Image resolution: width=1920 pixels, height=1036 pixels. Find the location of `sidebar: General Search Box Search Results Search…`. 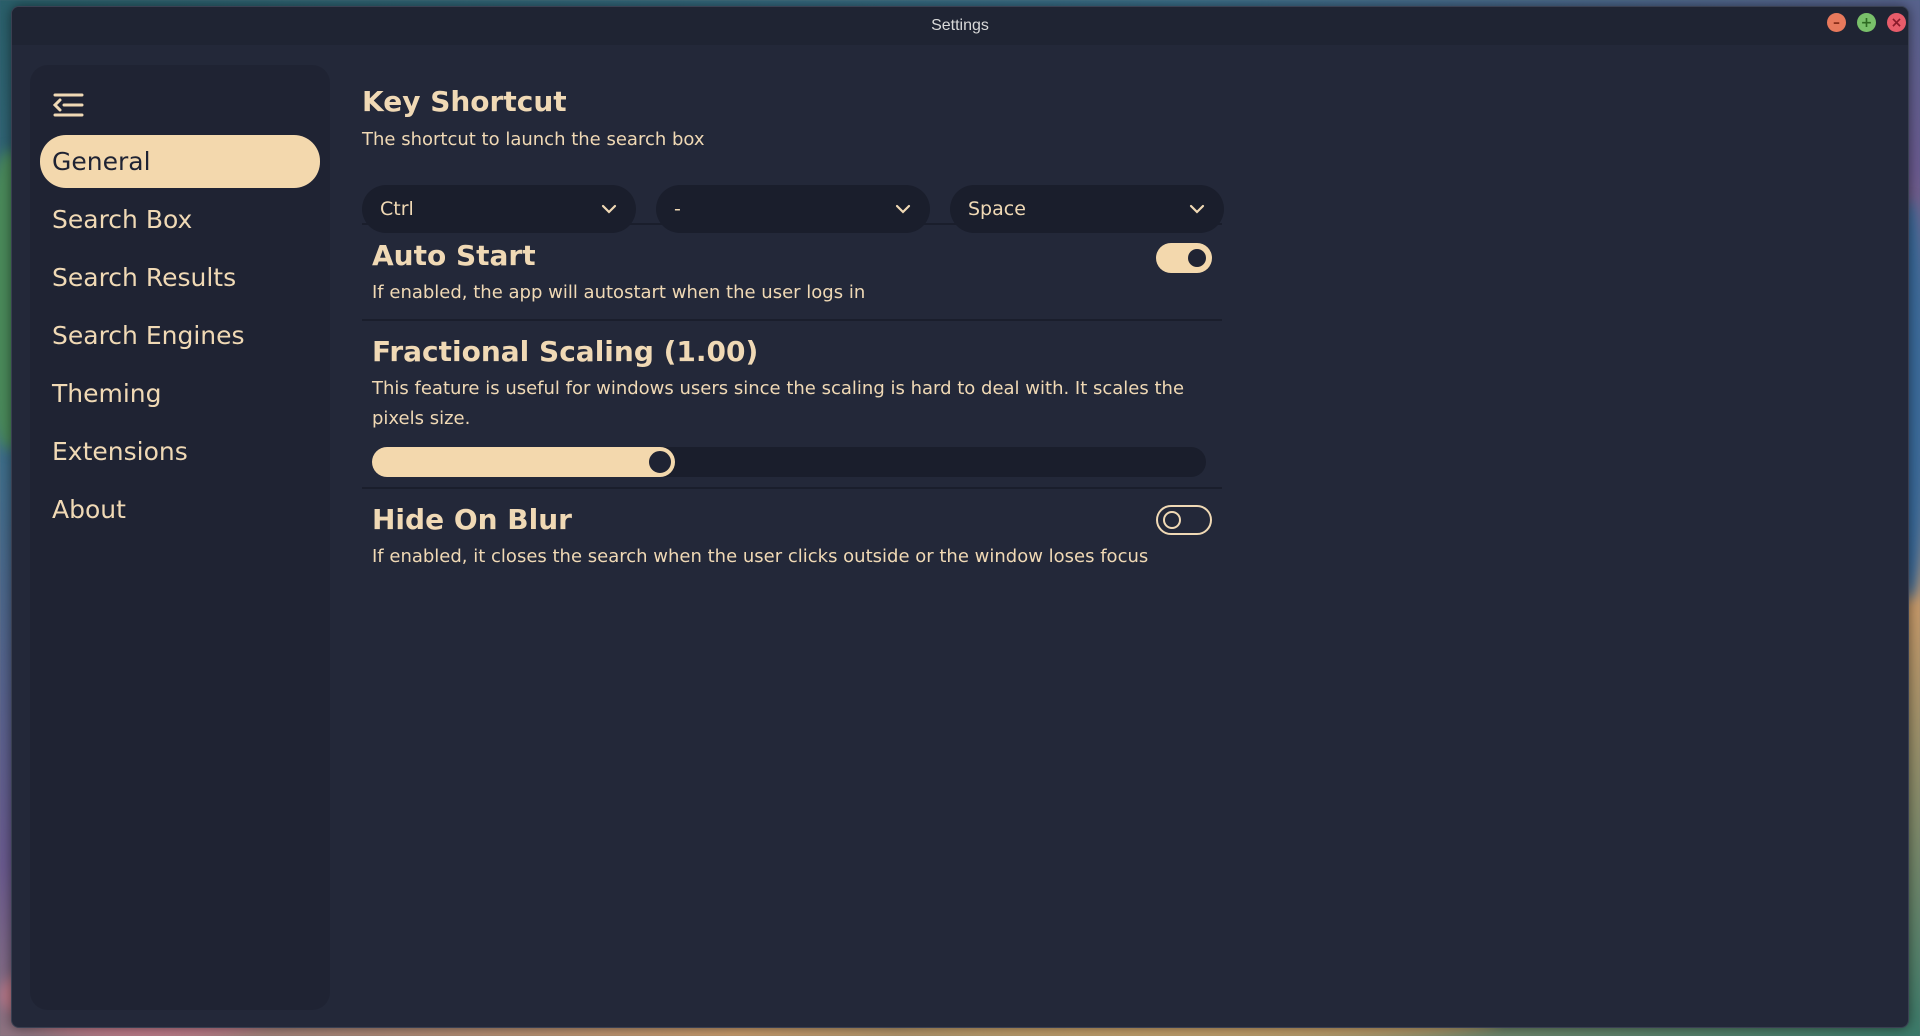

sidebar: General Search Box Search Results Search… is located at coordinates (180, 537).